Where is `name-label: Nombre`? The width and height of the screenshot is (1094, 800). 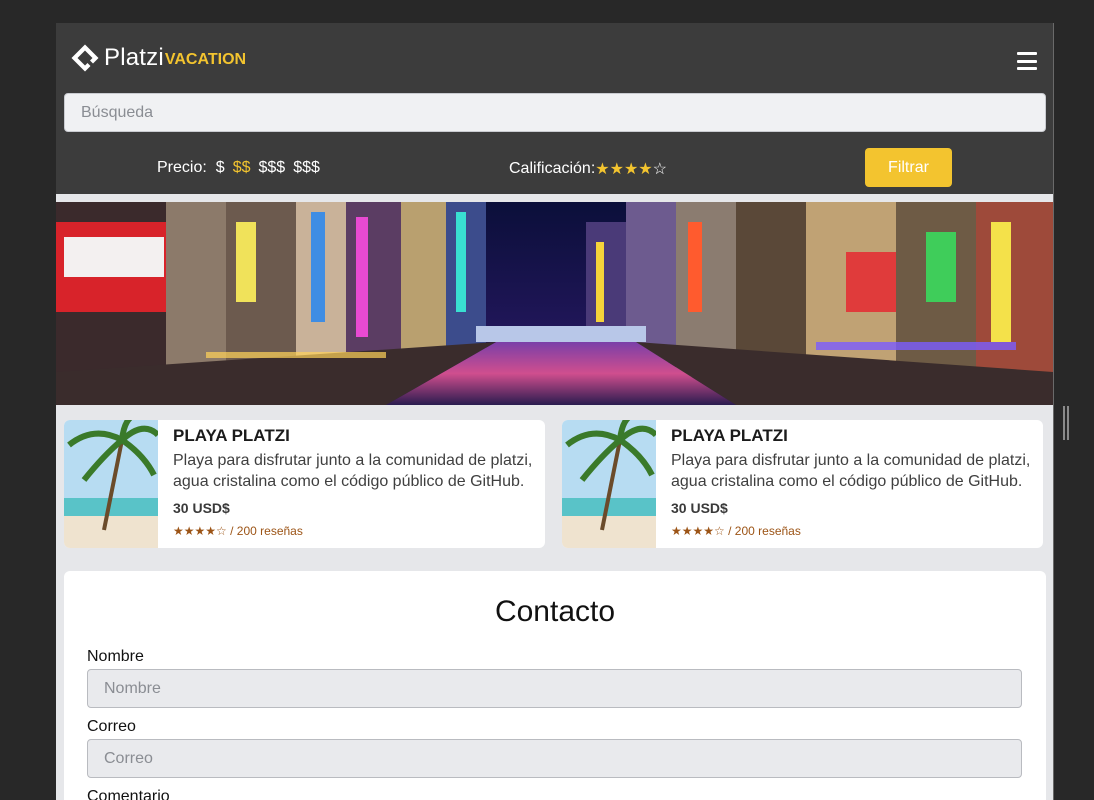 name-label: Nombre is located at coordinates (115, 656).